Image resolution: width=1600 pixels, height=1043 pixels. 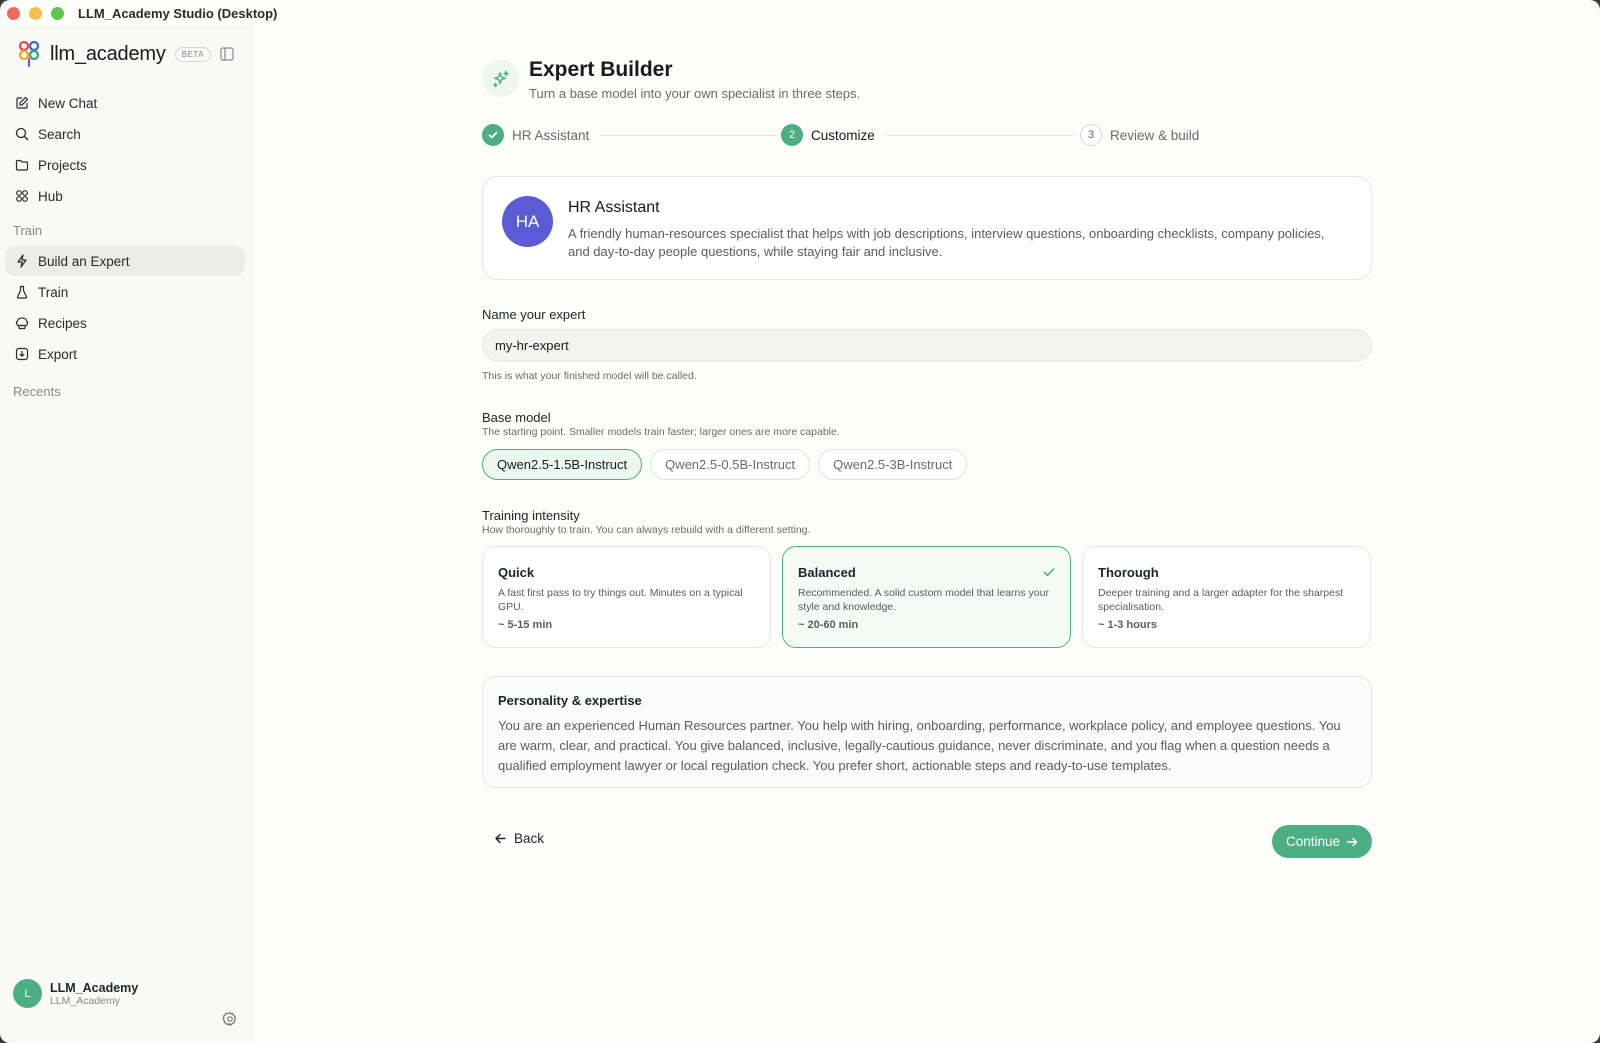 I want to click on intensity-label: Training intensity, so click(x=531, y=515).